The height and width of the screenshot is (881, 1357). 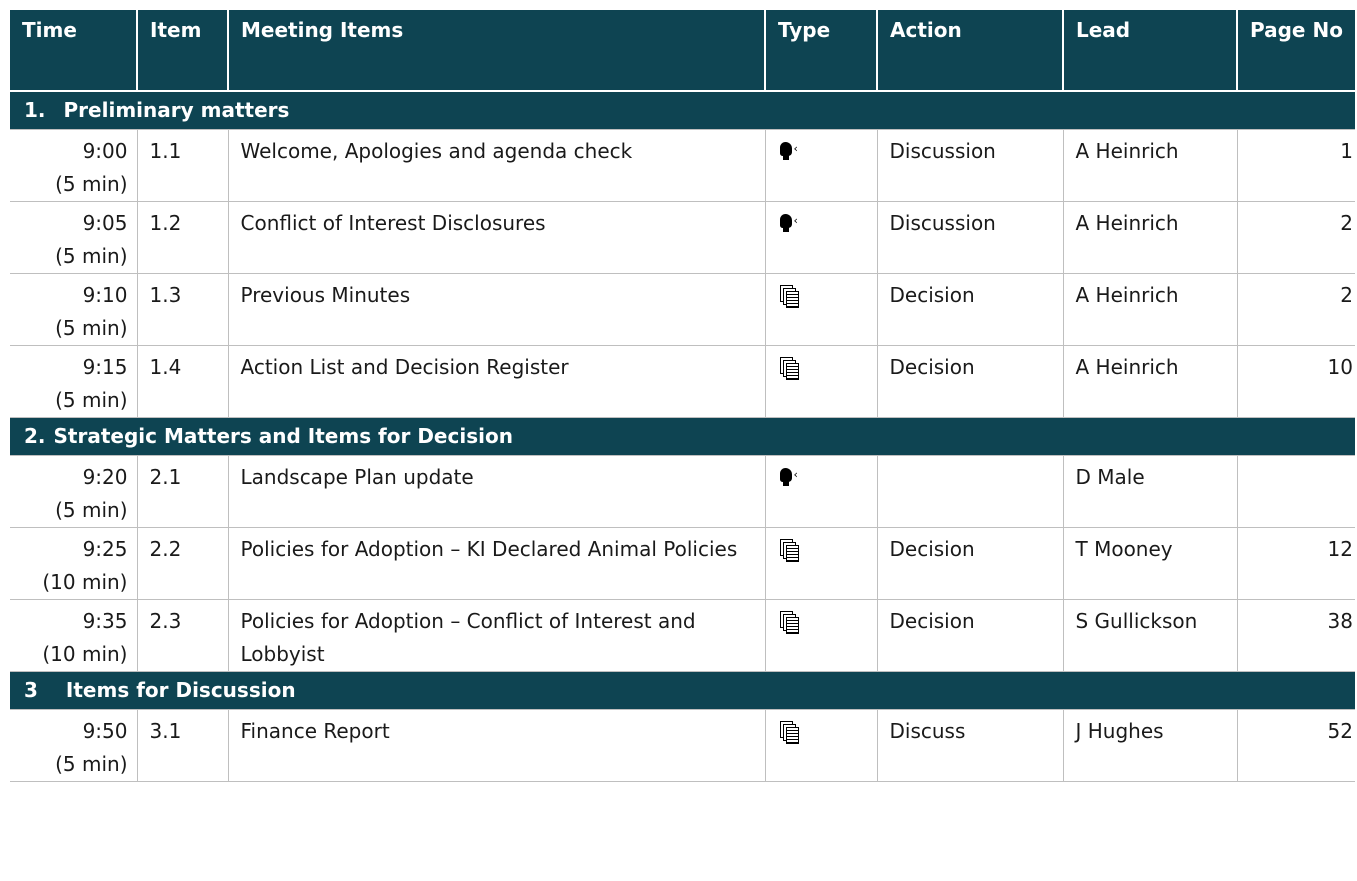 What do you see at coordinates (496, 491) in the screenshot?
I see `meeting-item: Landscape Plan update` at bounding box center [496, 491].